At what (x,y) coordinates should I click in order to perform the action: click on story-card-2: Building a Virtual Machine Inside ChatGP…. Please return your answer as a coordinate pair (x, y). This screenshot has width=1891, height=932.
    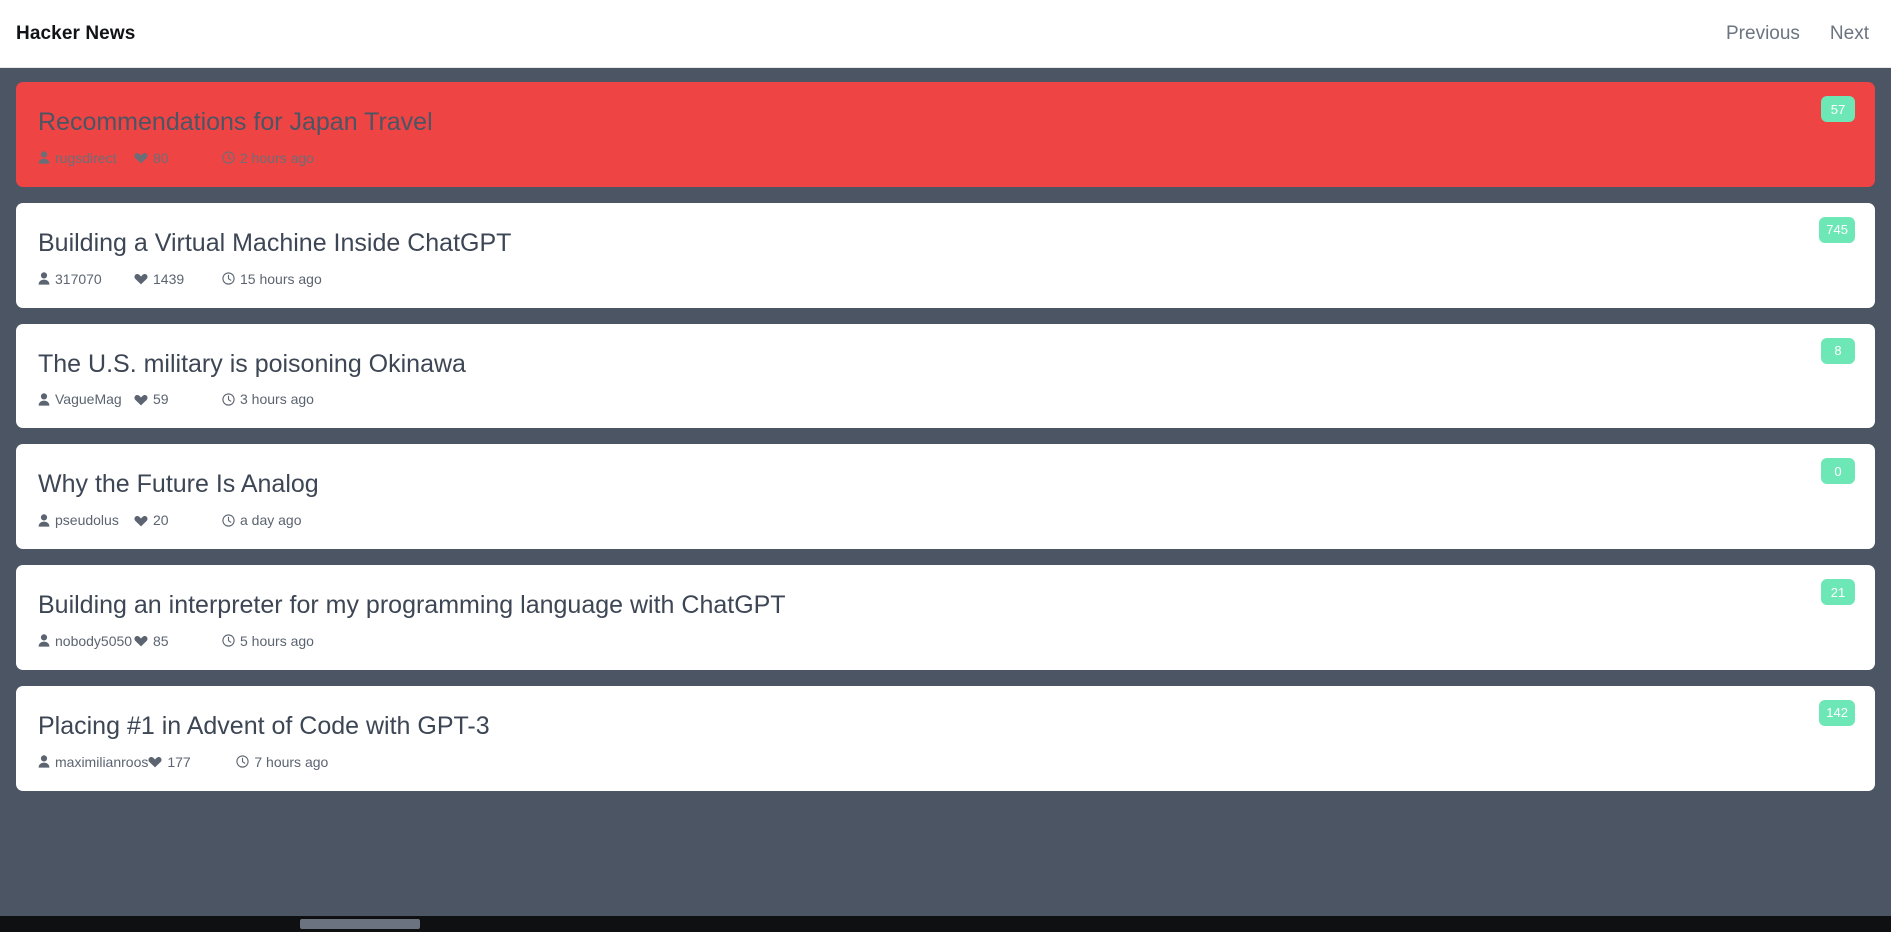
    Looking at the image, I should click on (945, 255).